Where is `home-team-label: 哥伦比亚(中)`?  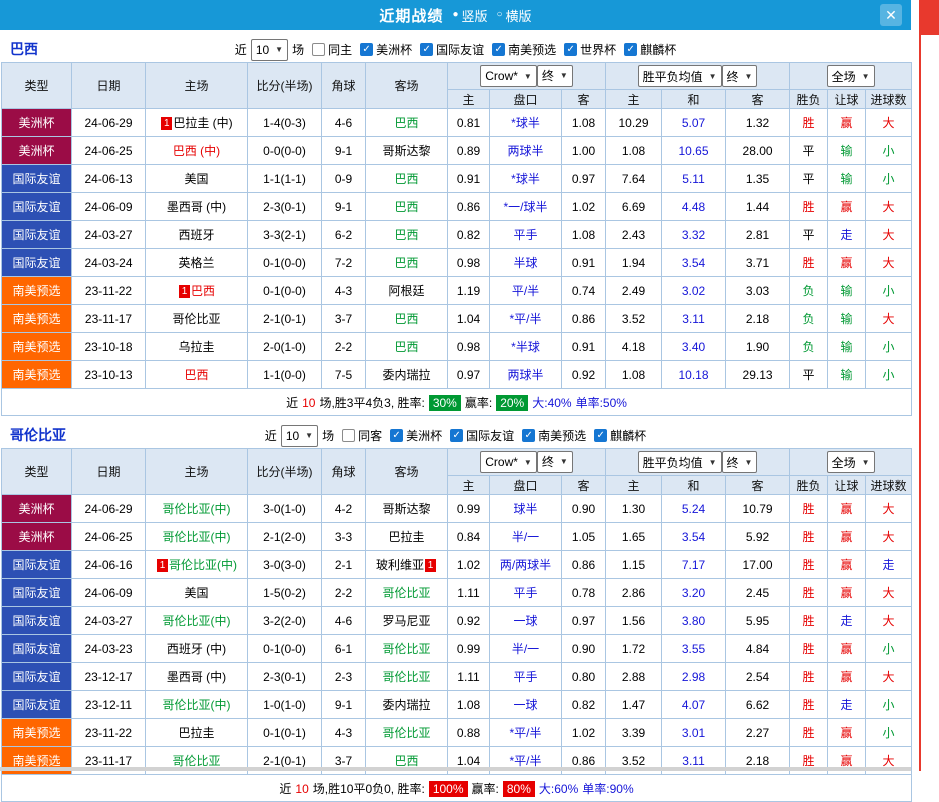 home-team-label: 哥伦比亚(中) is located at coordinates (196, 621).